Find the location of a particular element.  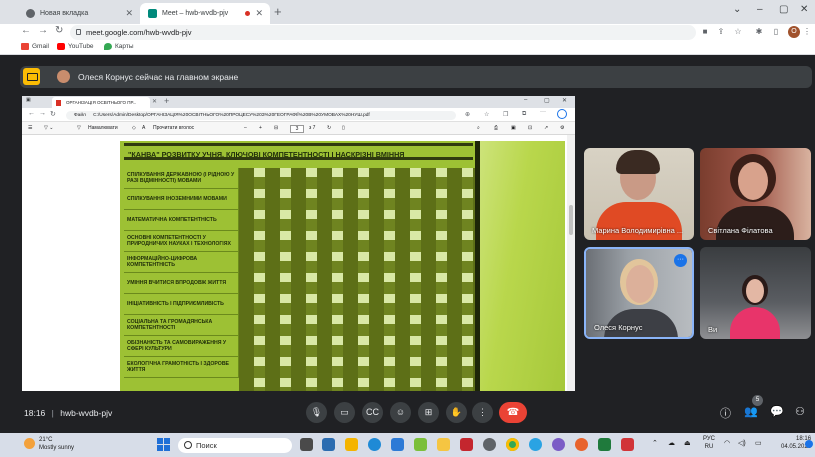

maps-pin-icon is located at coordinates (108, 46).